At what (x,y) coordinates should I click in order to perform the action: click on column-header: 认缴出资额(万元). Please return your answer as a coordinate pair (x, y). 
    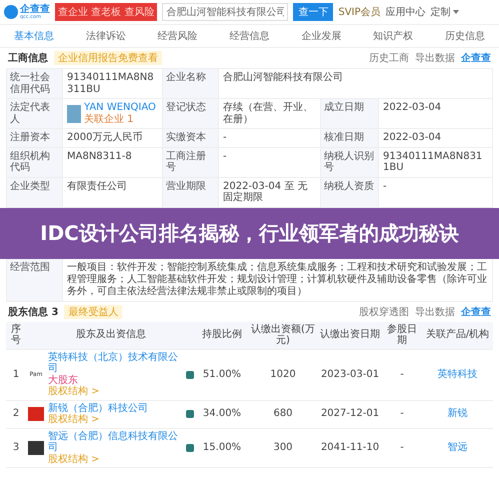
    Looking at the image, I should click on (283, 335).